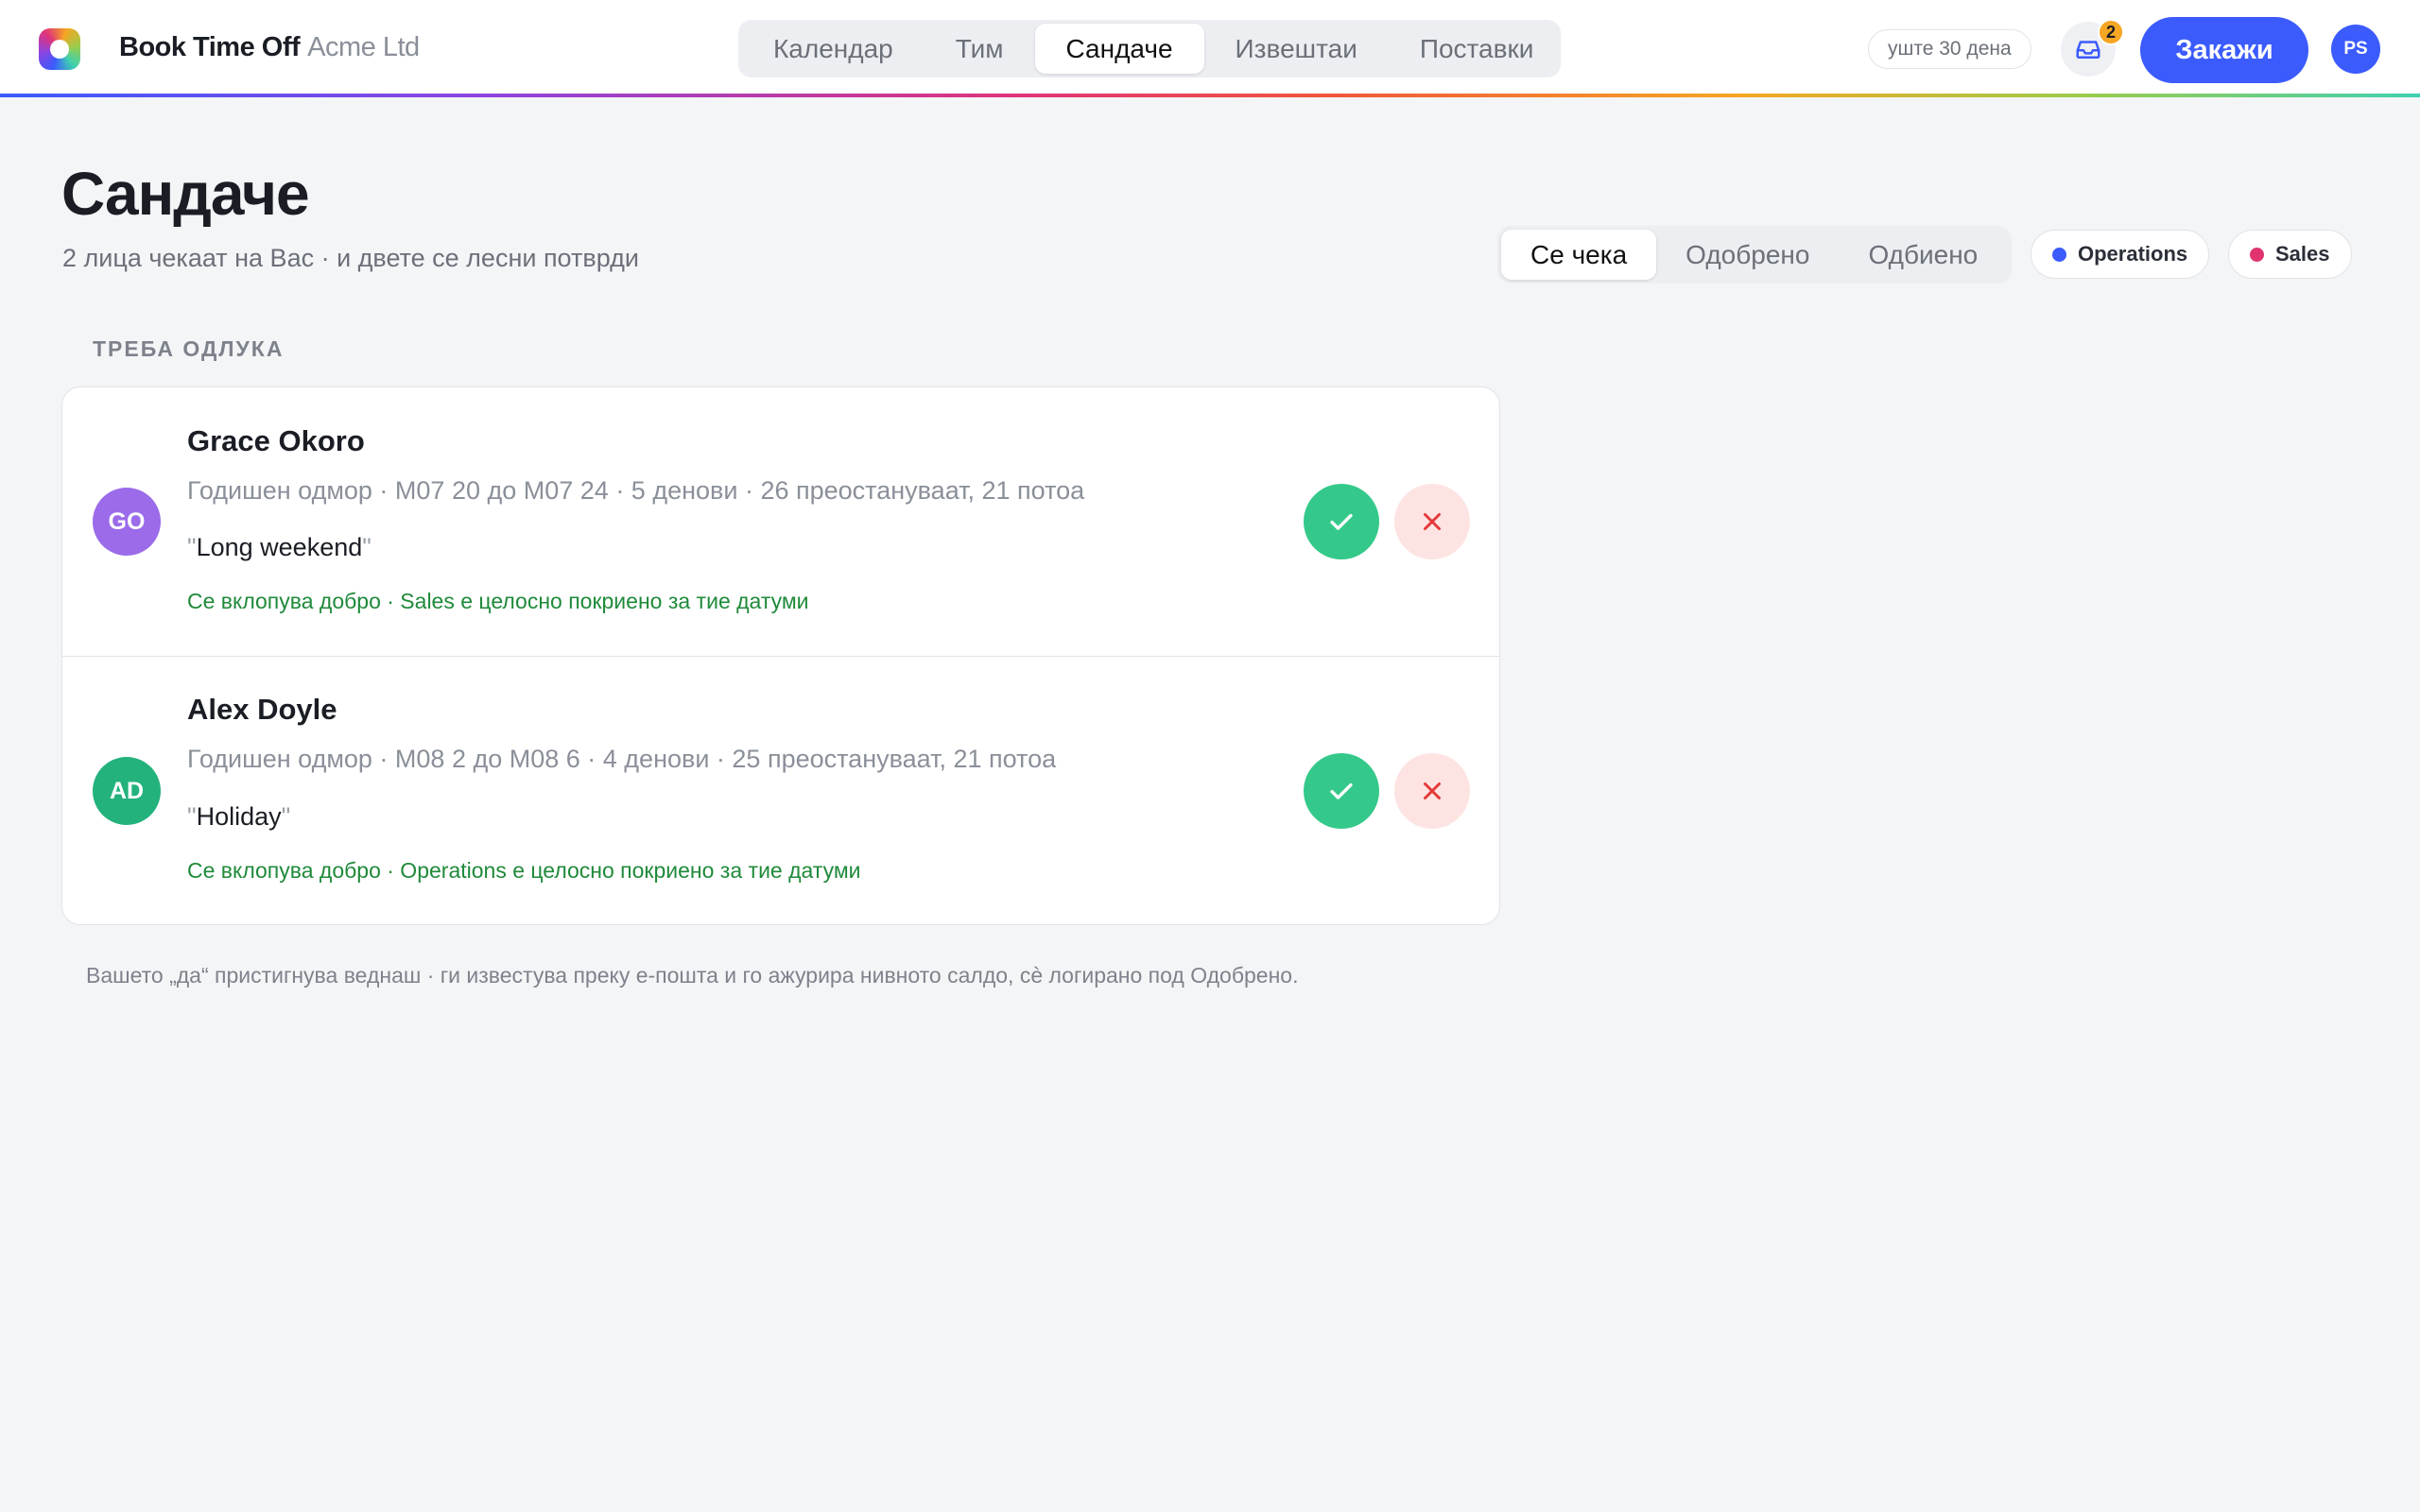 Image resolution: width=2420 pixels, height=1512 pixels. I want to click on filter-tab-denied: Одбиено, so click(1923, 255).